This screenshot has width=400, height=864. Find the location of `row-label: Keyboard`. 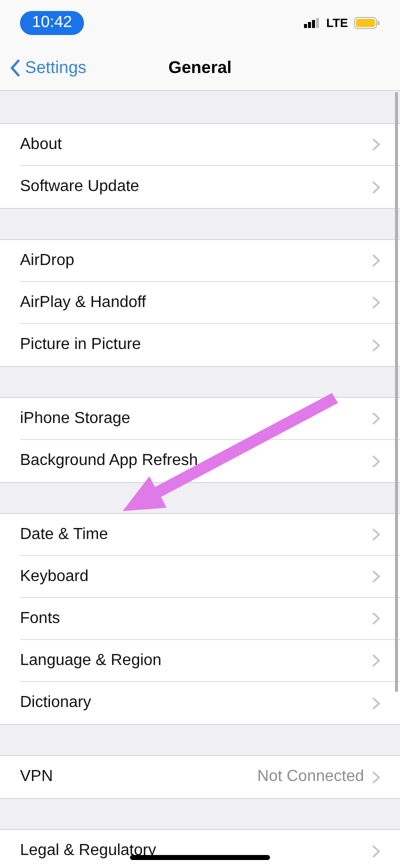

row-label: Keyboard is located at coordinates (54, 577).